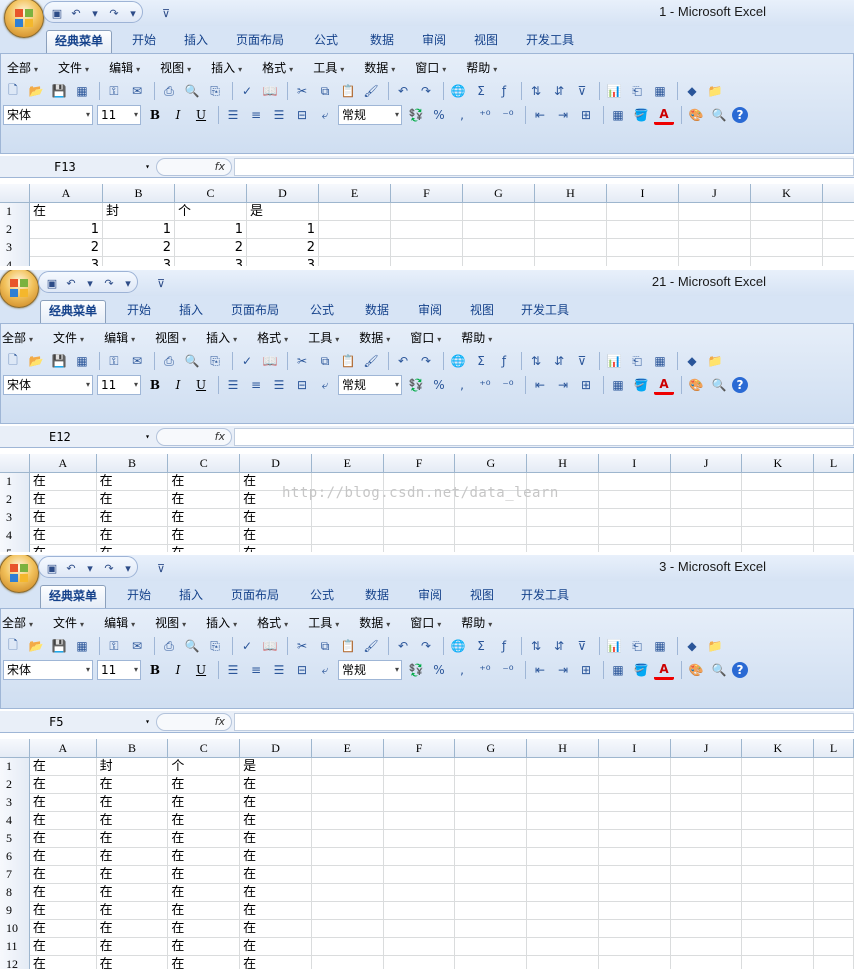  Describe the element at coordinates (348, 463) in the screenshot. I see `column-header: E` at that location.